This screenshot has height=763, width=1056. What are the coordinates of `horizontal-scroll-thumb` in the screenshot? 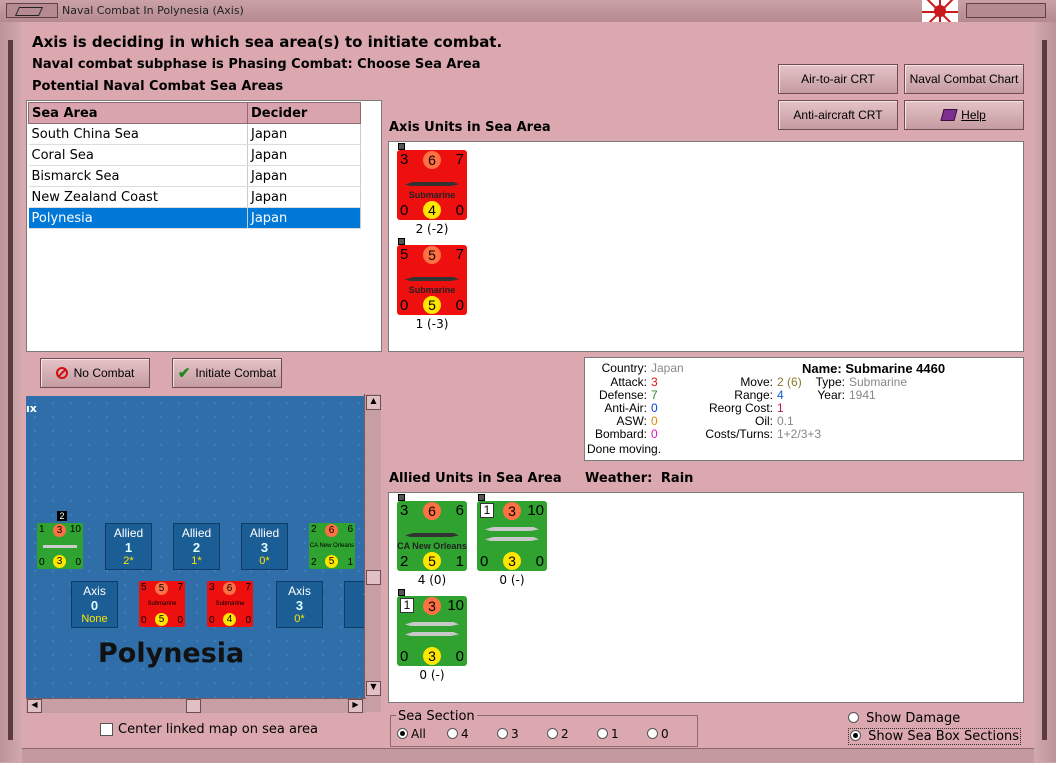 It's located at (193, 706).